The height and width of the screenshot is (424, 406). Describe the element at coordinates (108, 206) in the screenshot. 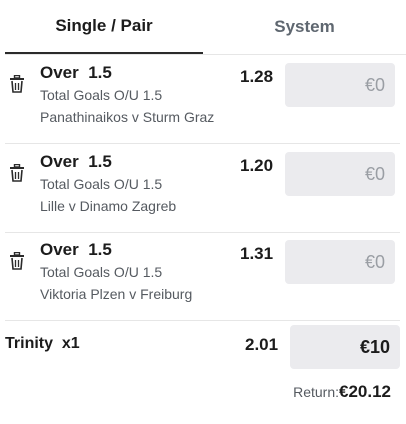

I see `event-name: Lille v Dinamo Zagreb` at that location.